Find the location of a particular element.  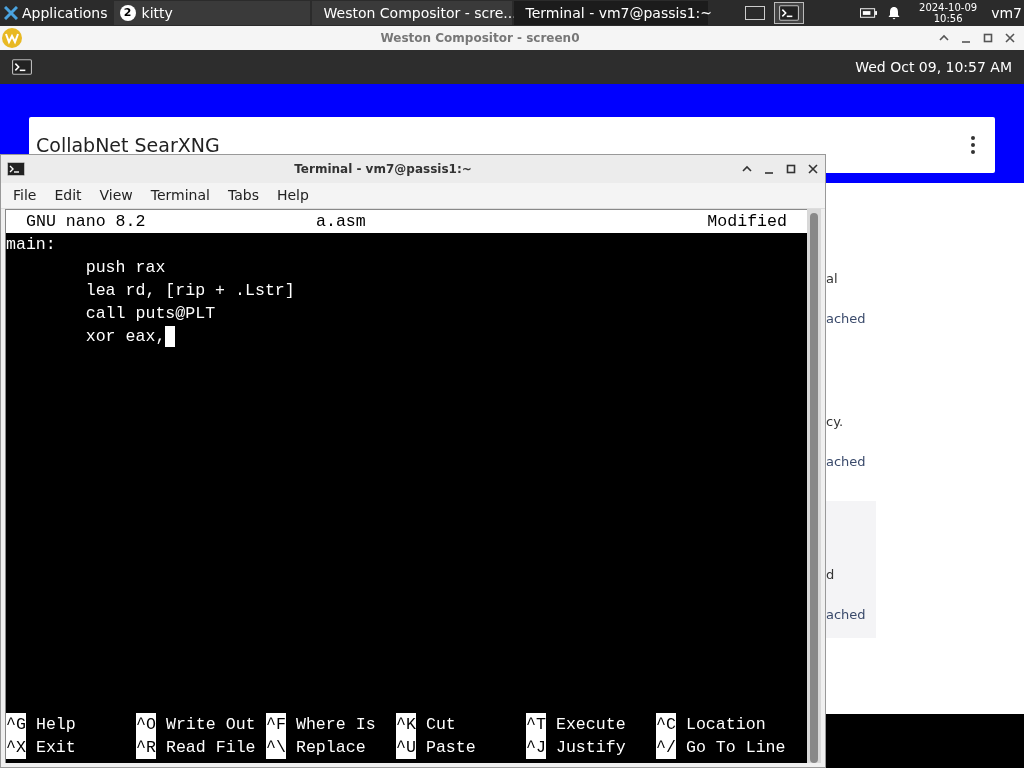

more-options-icon is located at coordinates (973, 145).